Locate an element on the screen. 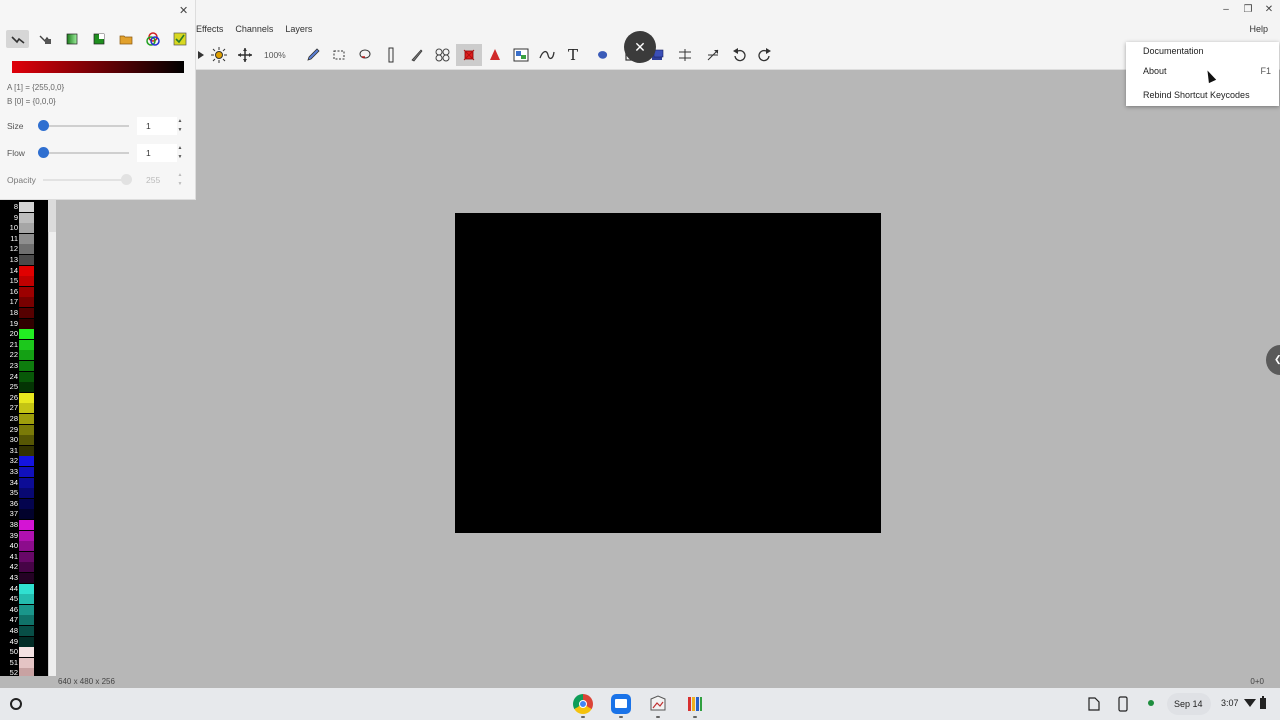 The width and height of the screenshot is (1280, 720). select-icon is located at coordinates (339, 55).